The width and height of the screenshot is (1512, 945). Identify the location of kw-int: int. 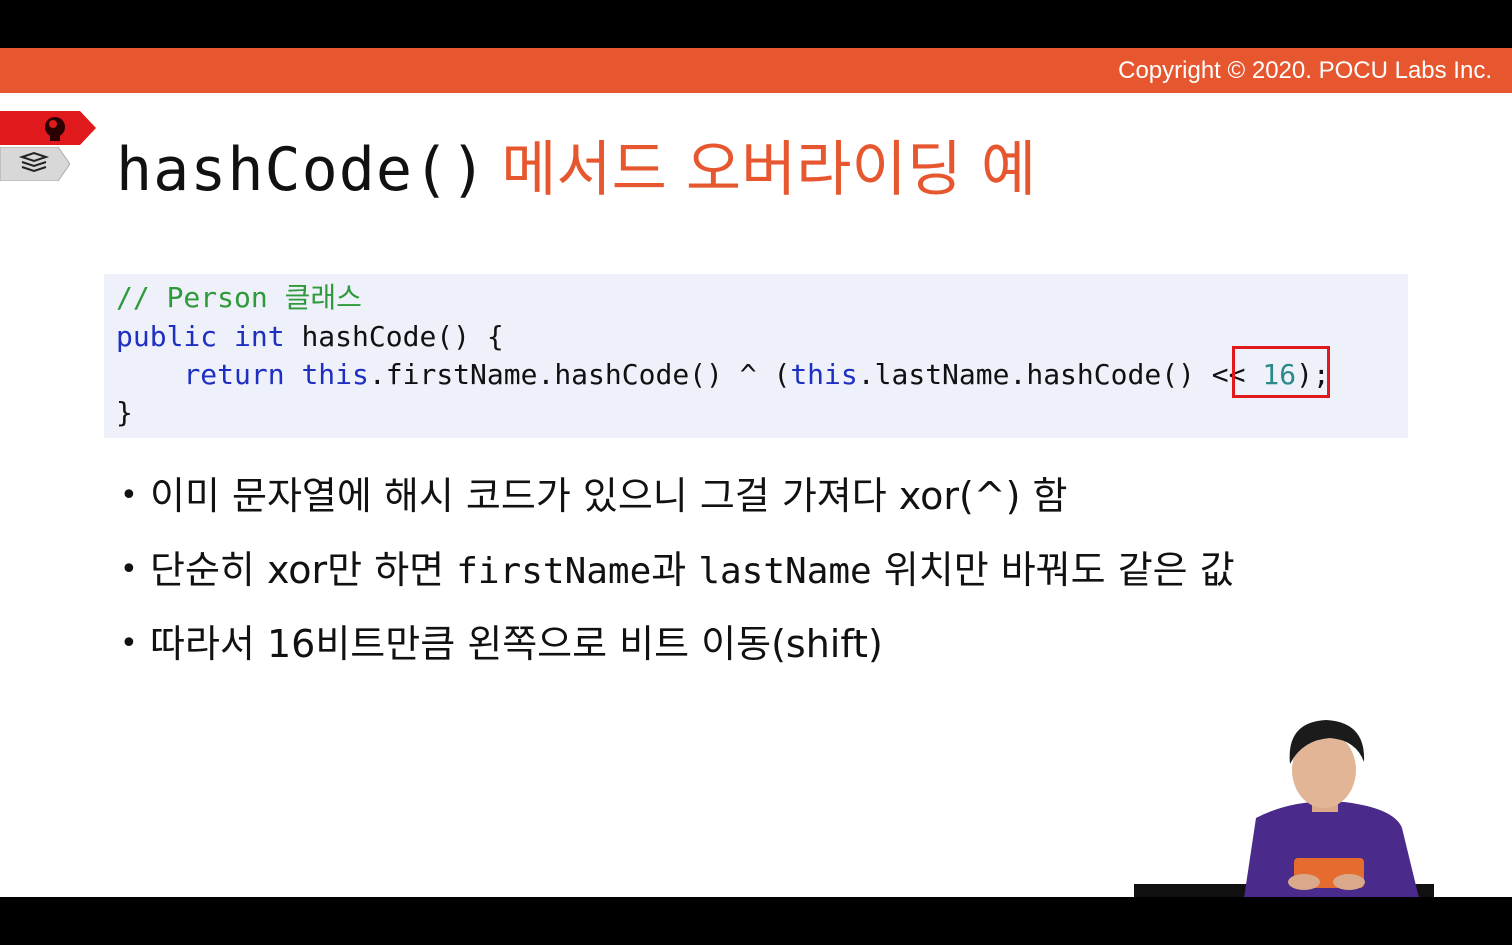
(259, 336).